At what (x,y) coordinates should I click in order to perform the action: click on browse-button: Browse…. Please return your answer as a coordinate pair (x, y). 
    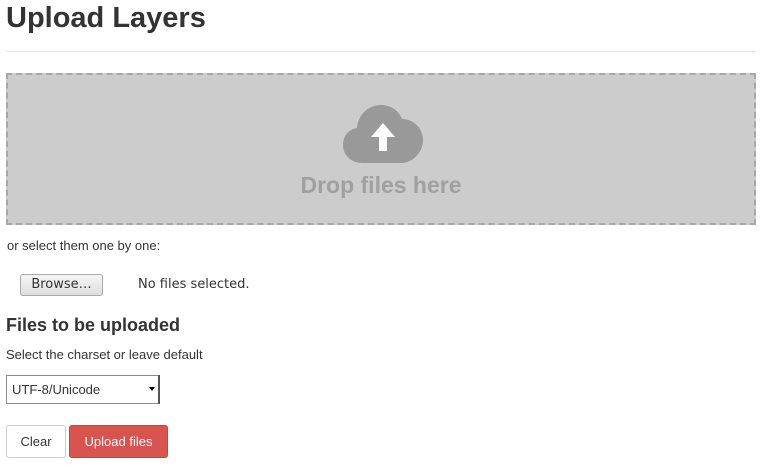
    Looking at the image, I should click on (61, 285).